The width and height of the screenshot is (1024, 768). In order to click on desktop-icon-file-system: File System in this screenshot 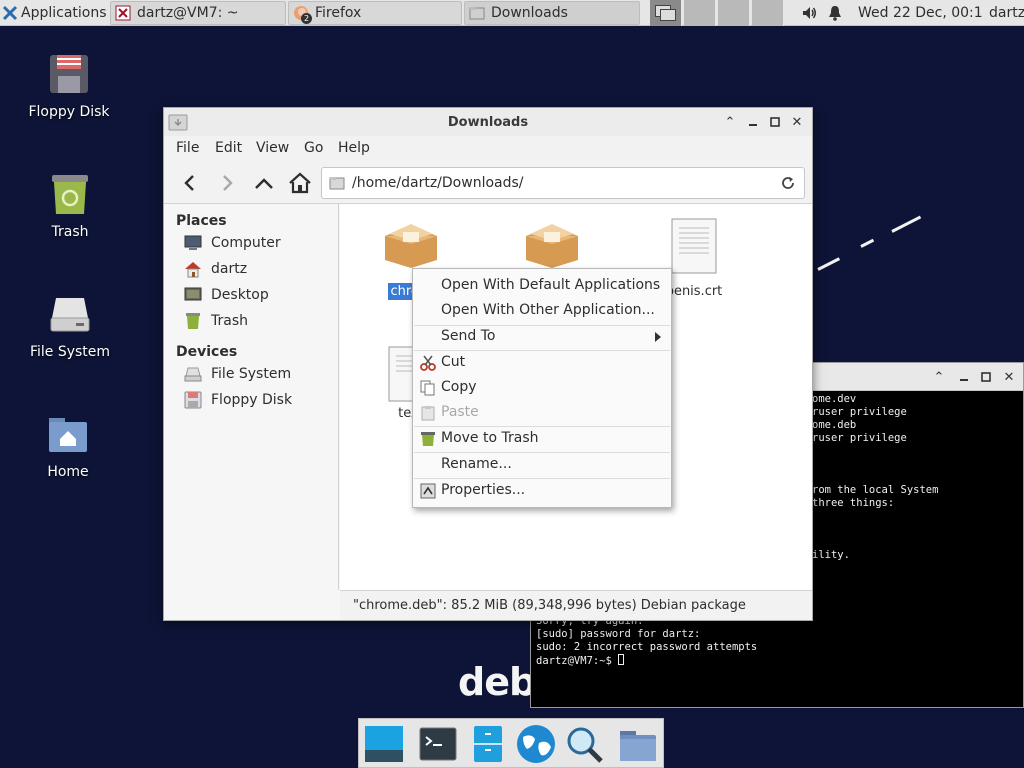, I will do `click(70, 326)`.